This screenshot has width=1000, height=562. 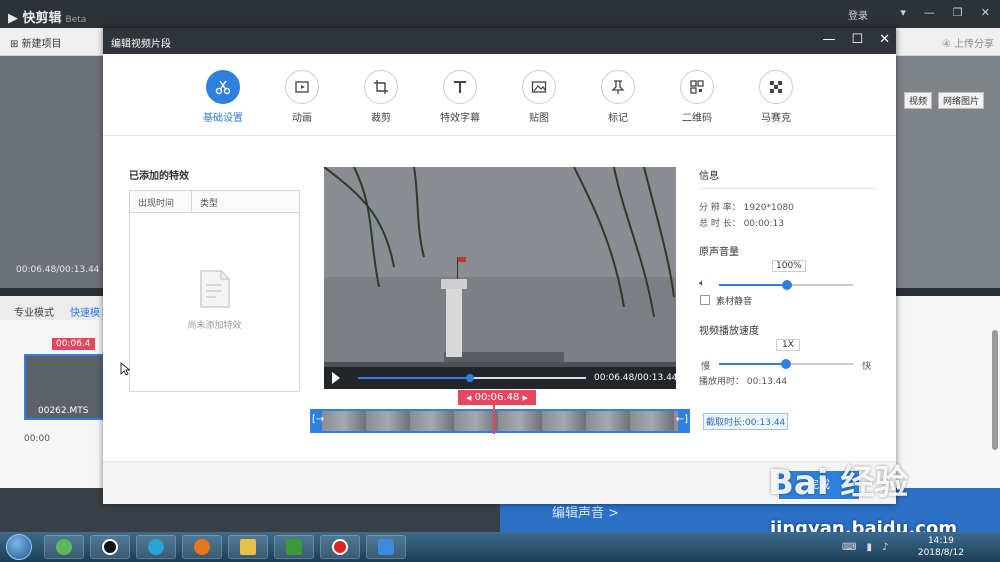 I want to click on volume-fill, so click(x=753, y=285).